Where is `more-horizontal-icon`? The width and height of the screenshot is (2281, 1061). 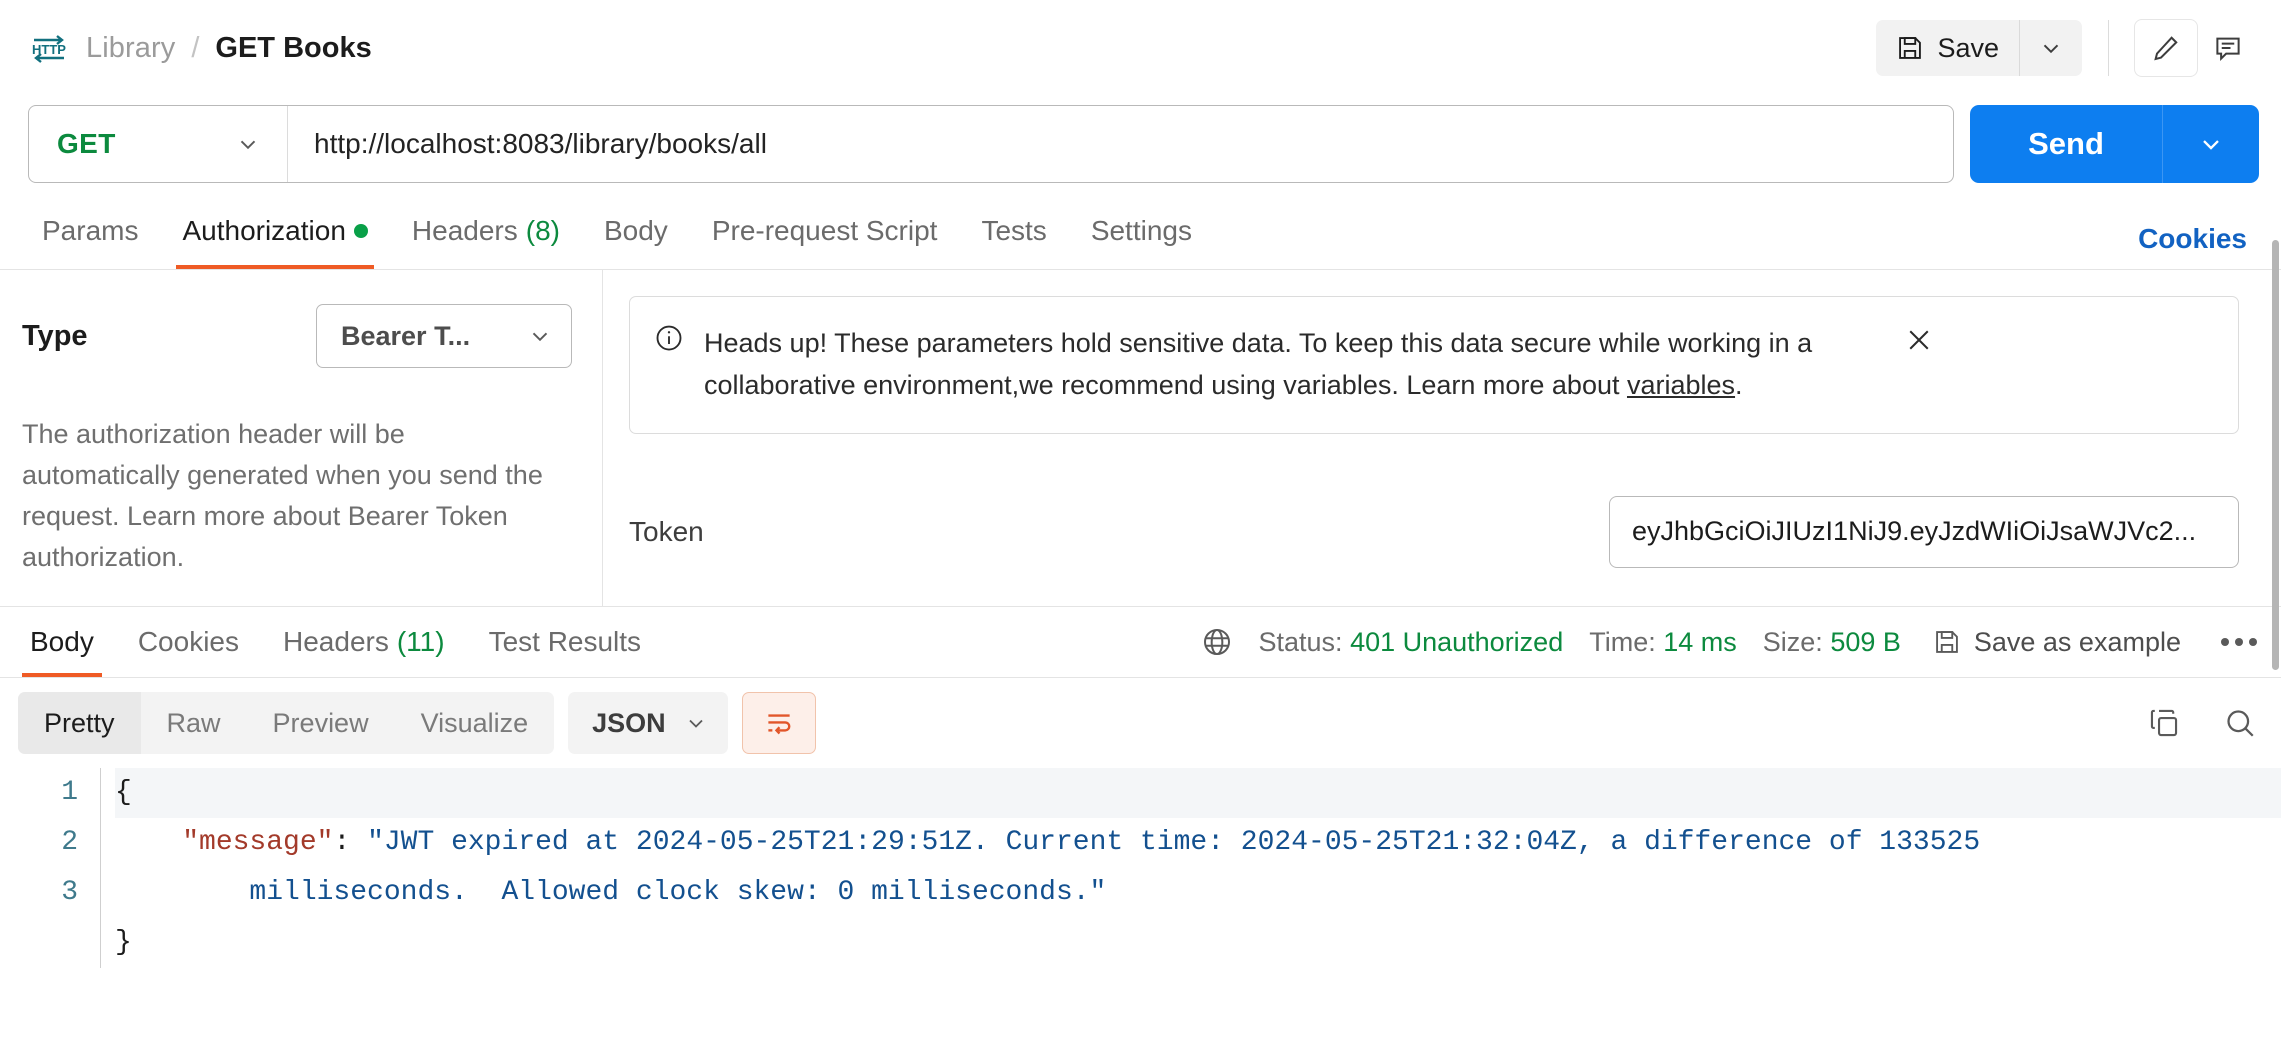 more-horizontal-icon is located at coordinates (2239, 642).